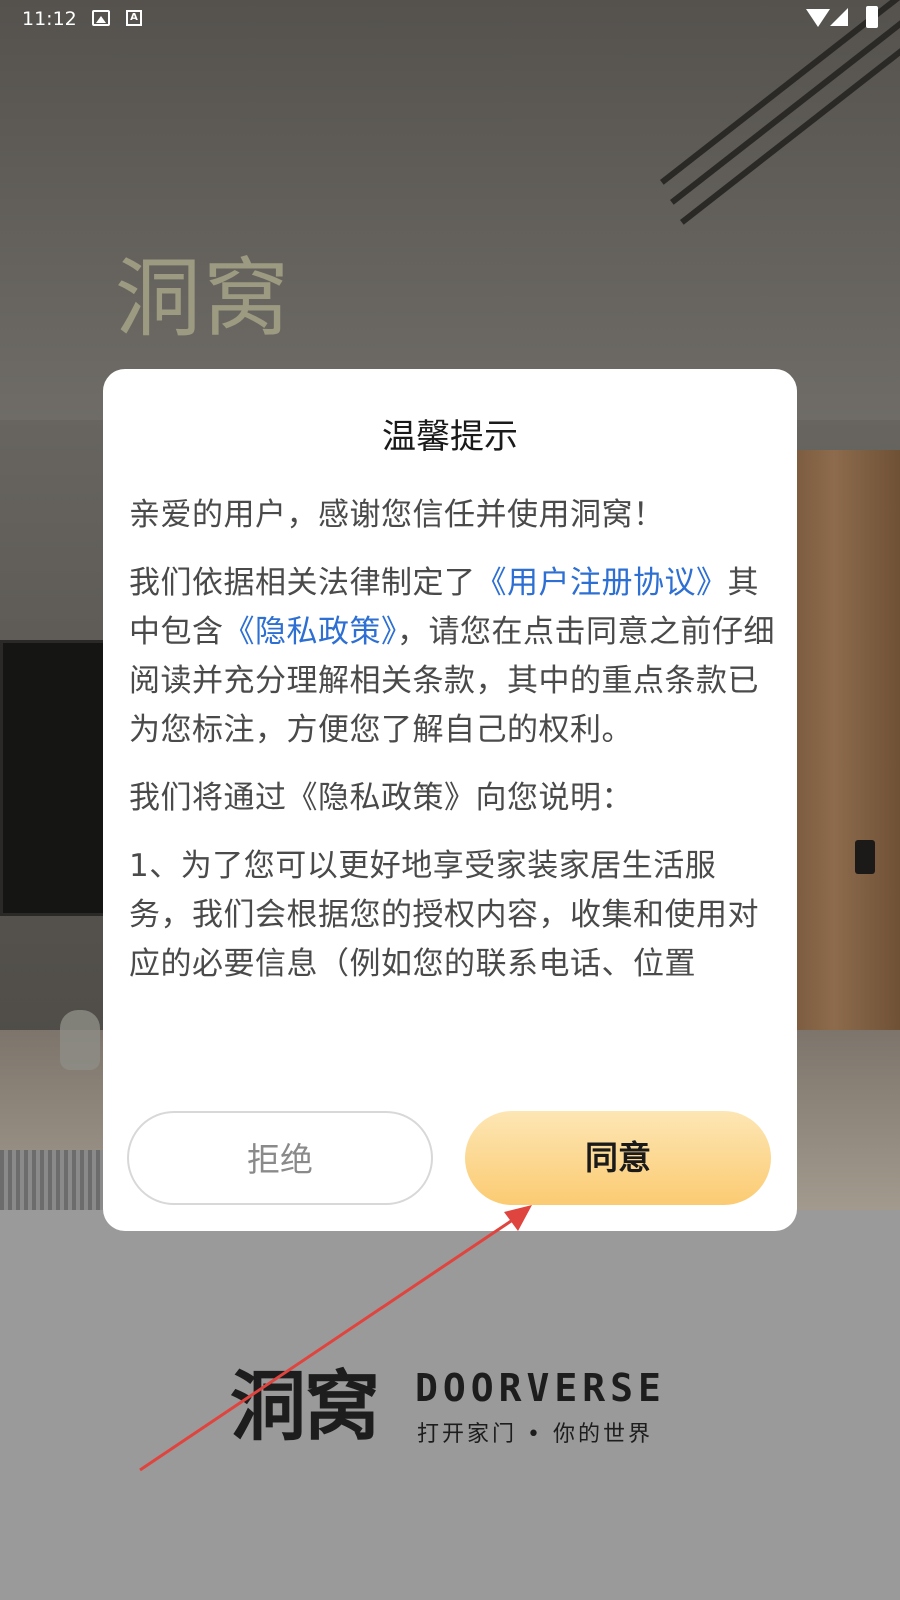  Describe the element at coordinates (618, 1158) in the screenshot. I see `agree-button: 同意` at that location.